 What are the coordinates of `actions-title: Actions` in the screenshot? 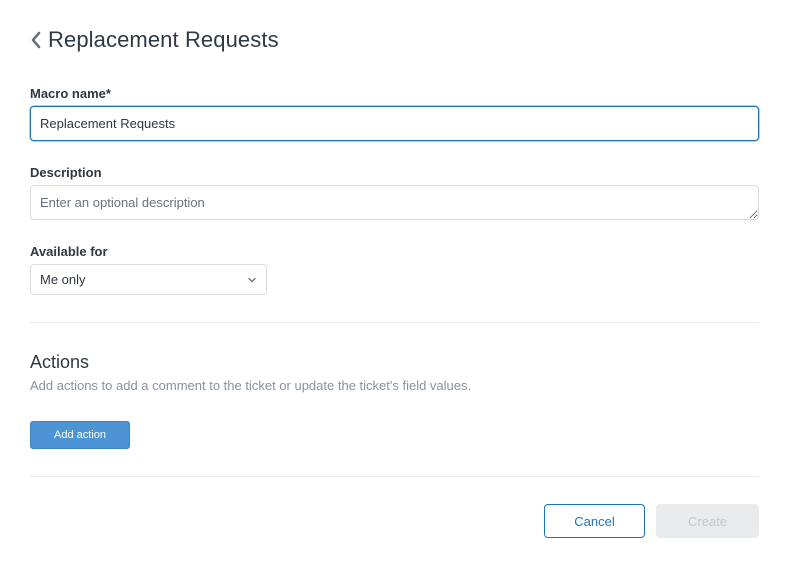 It's located at (60, 362).